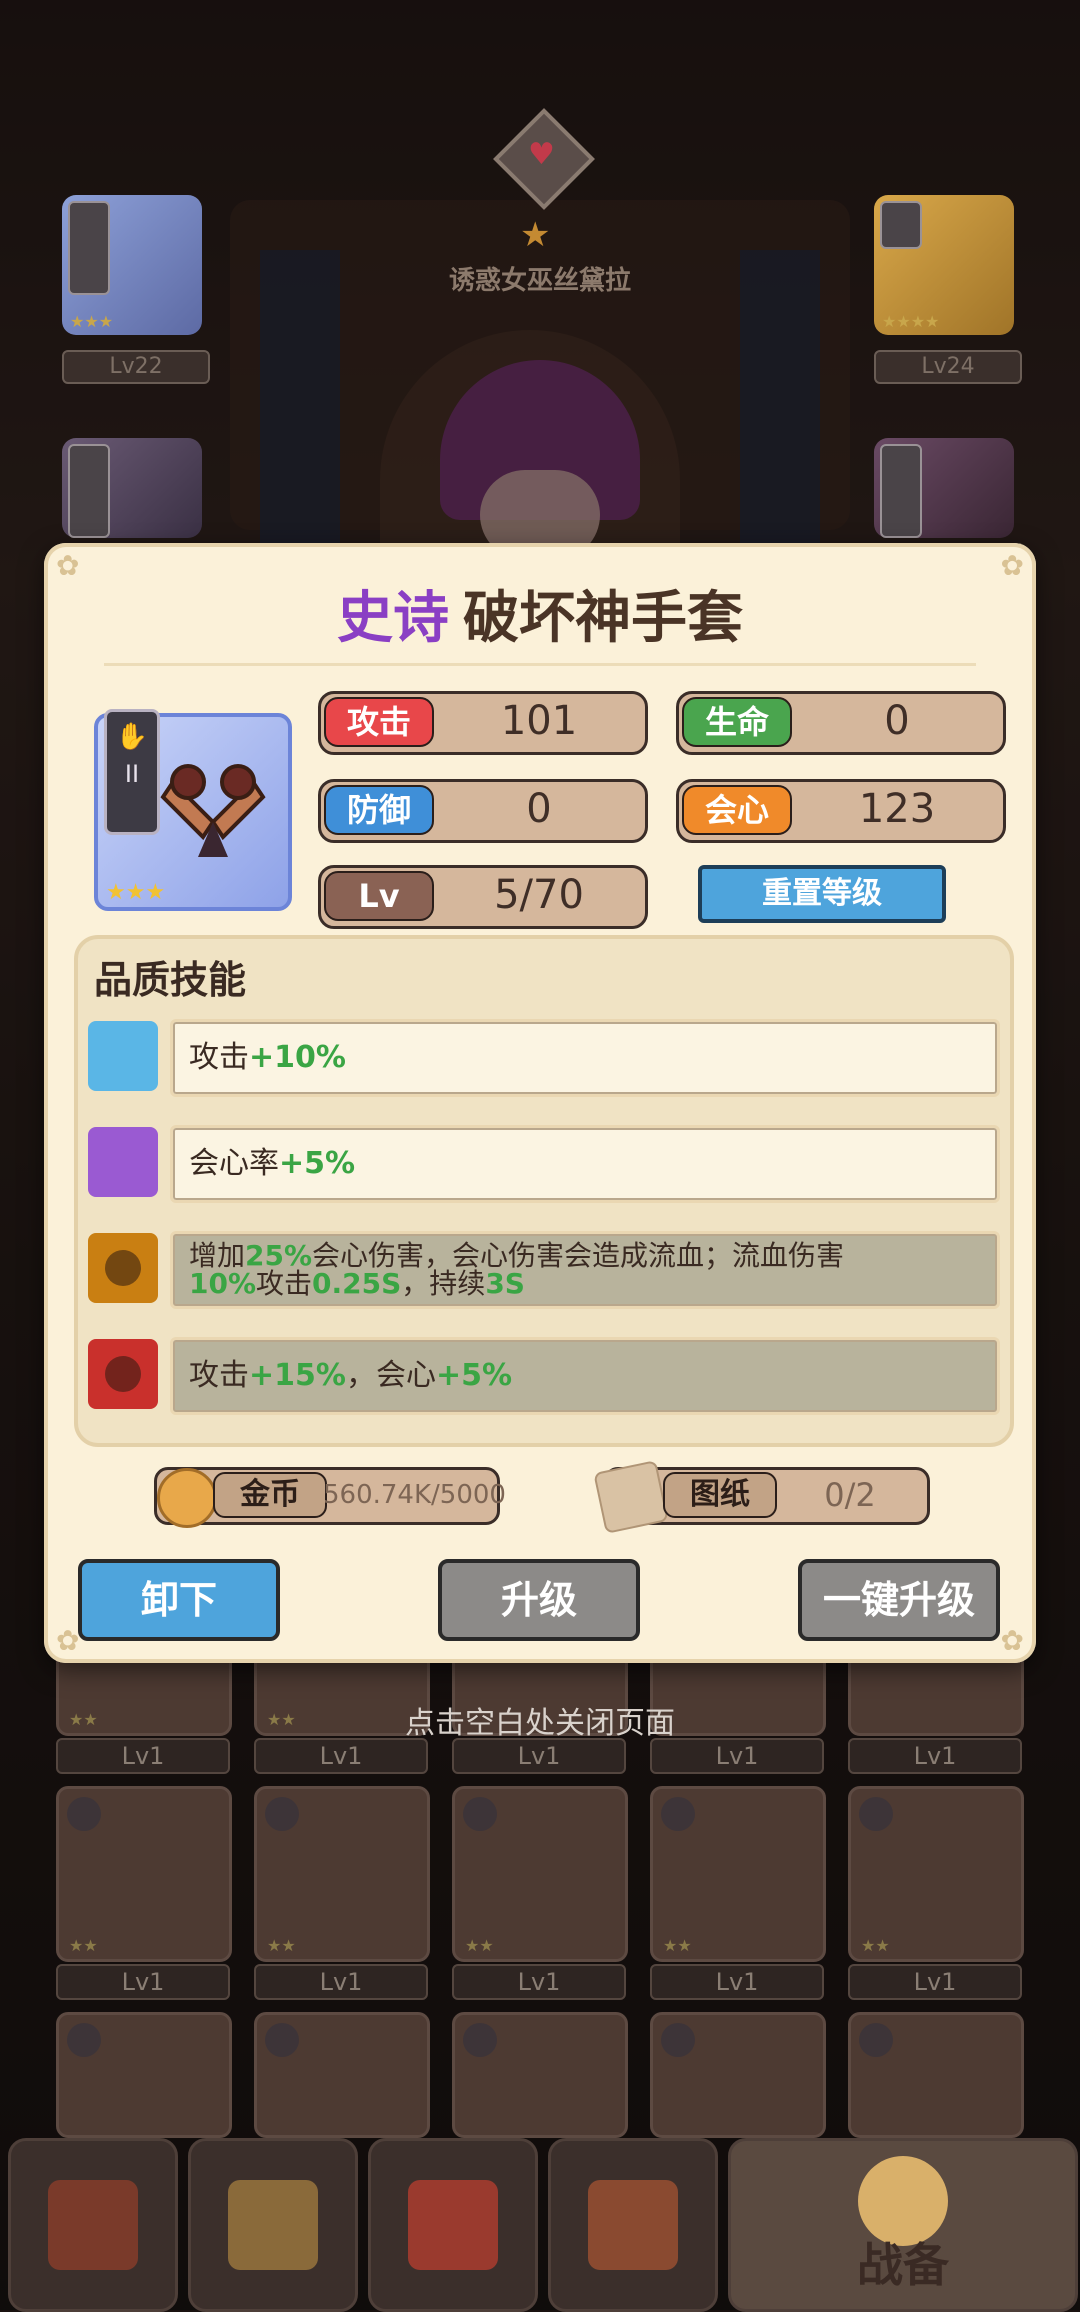 This screenshot has width=1080, height=2312. I want to click on stat-attack: 攻击 101, so click(483, 723).